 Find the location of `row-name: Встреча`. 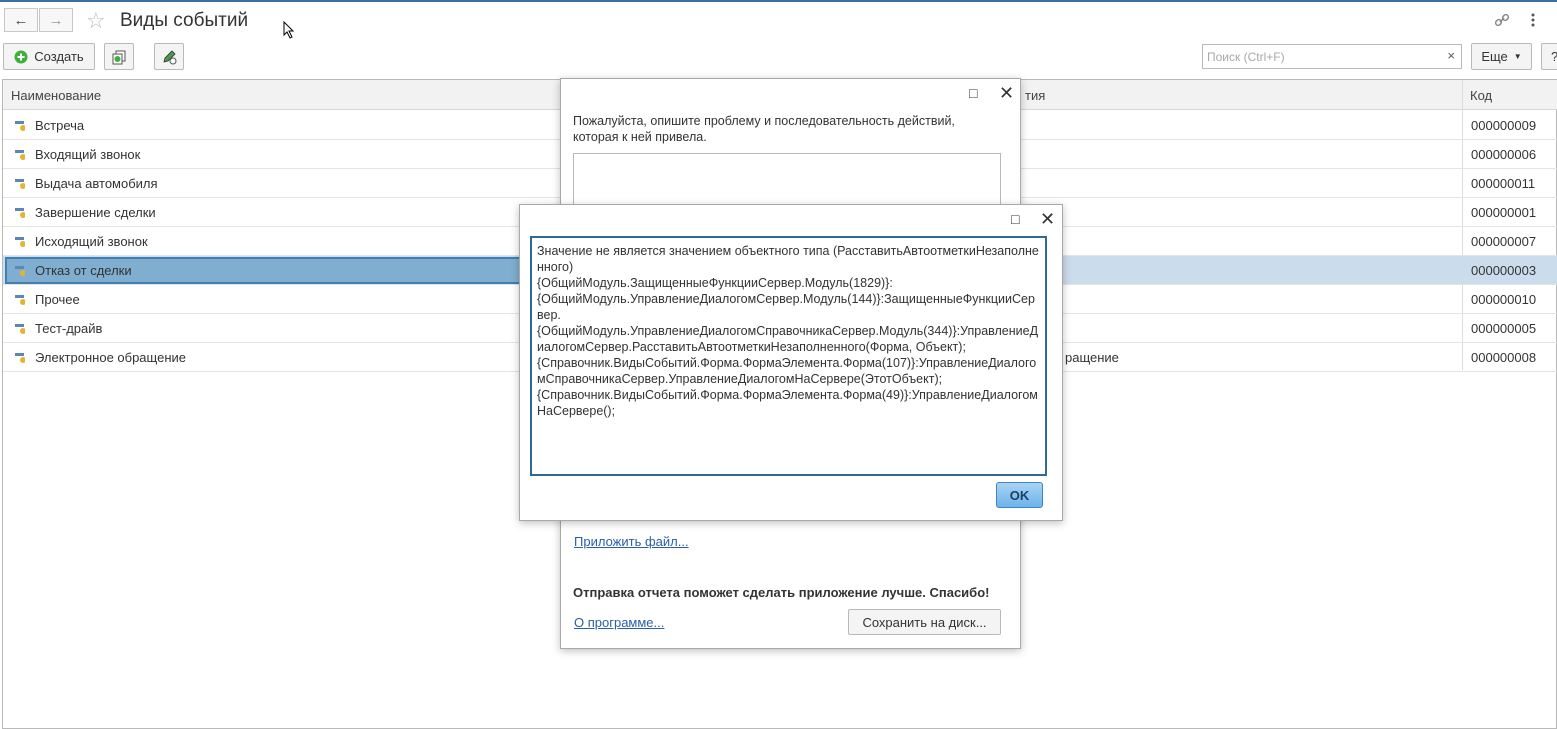

row-name: Встреча is located at coordinates (60, 125).